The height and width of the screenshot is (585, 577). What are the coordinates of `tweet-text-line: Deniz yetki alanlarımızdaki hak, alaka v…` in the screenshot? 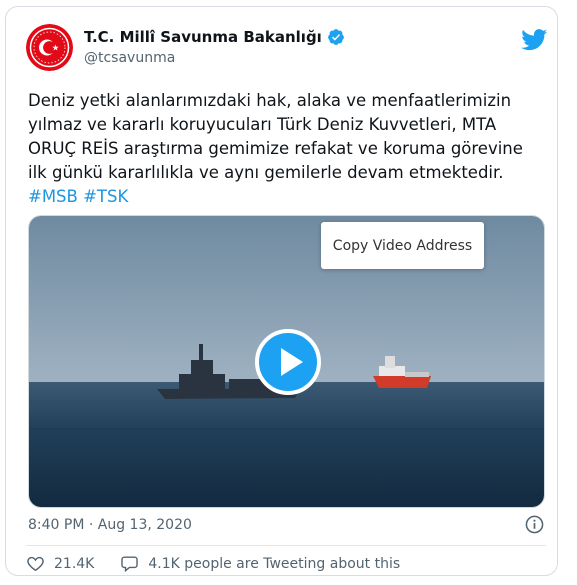 It's located at (270, 100).